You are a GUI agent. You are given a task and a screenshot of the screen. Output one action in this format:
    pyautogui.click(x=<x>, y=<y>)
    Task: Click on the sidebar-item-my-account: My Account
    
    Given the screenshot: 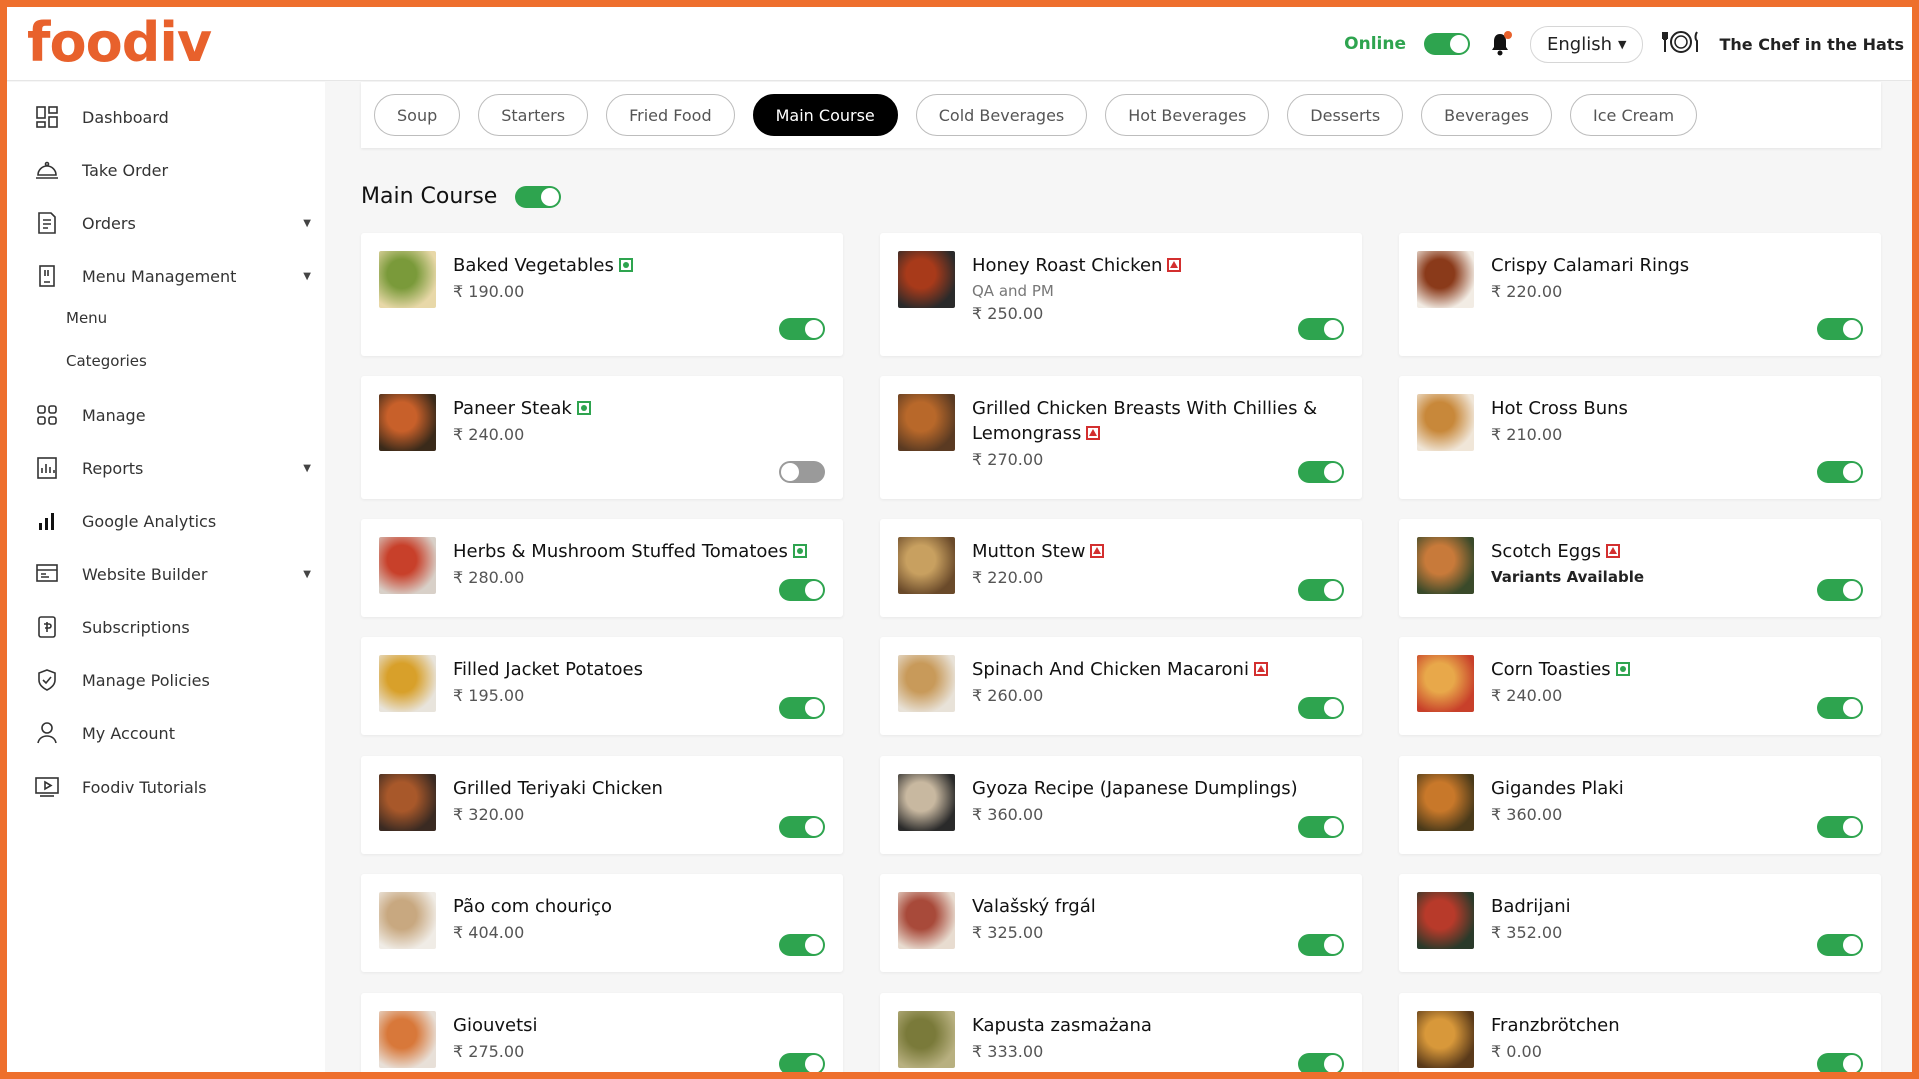 What is the action you would take?
    pyautogui.click(x=166, y=733)
    